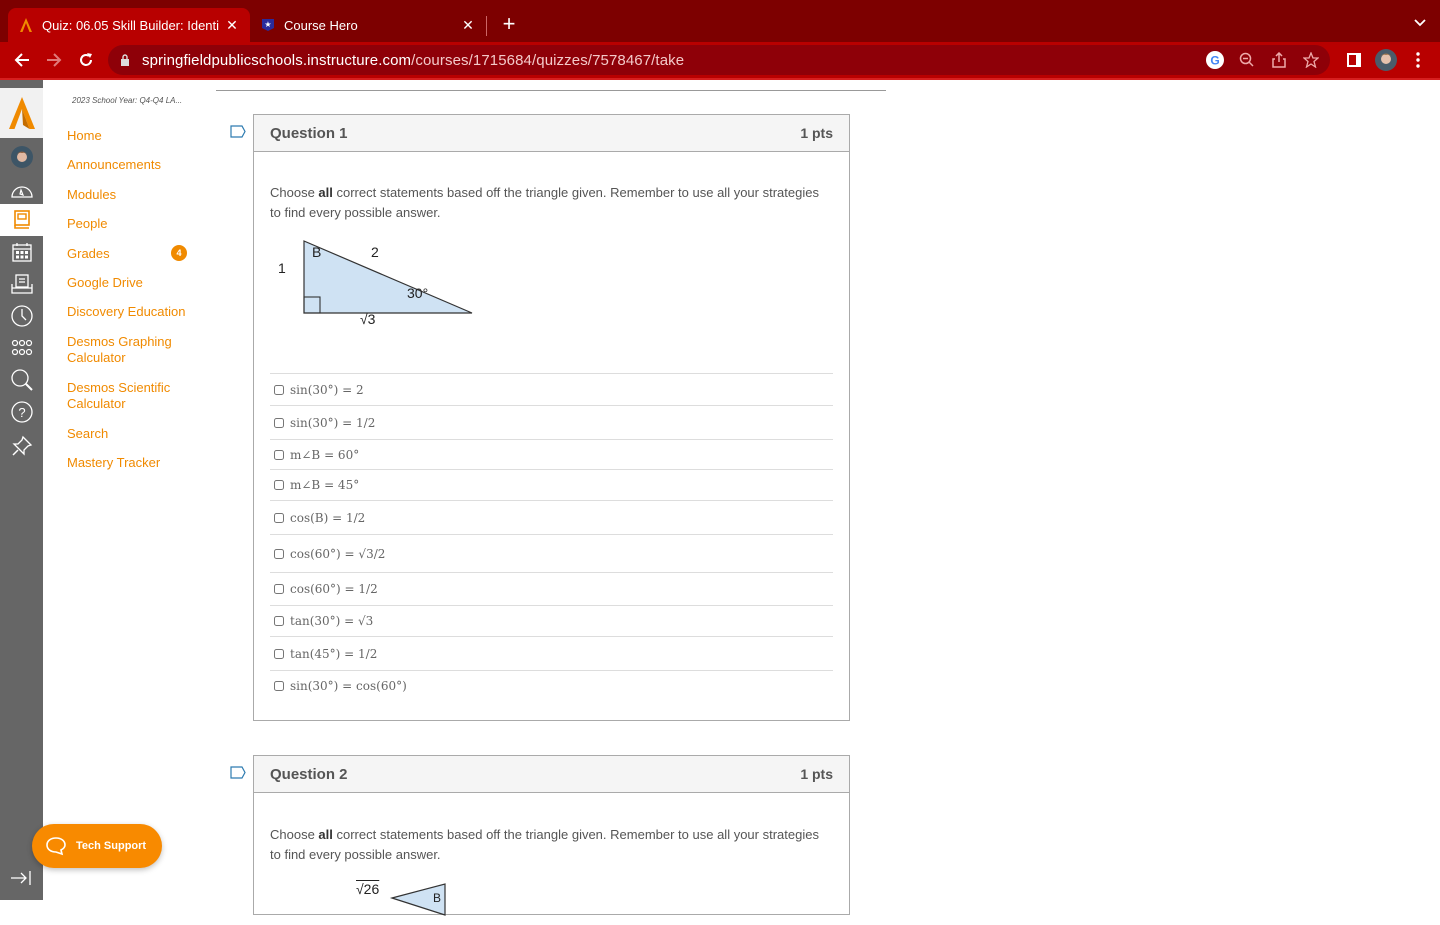 The height and width of the screenshot is (925, 1440). Describe the element at coordinates (551, 653) in the screenshot. I see `answer-option: tan(45°) = 1/2` at that location.